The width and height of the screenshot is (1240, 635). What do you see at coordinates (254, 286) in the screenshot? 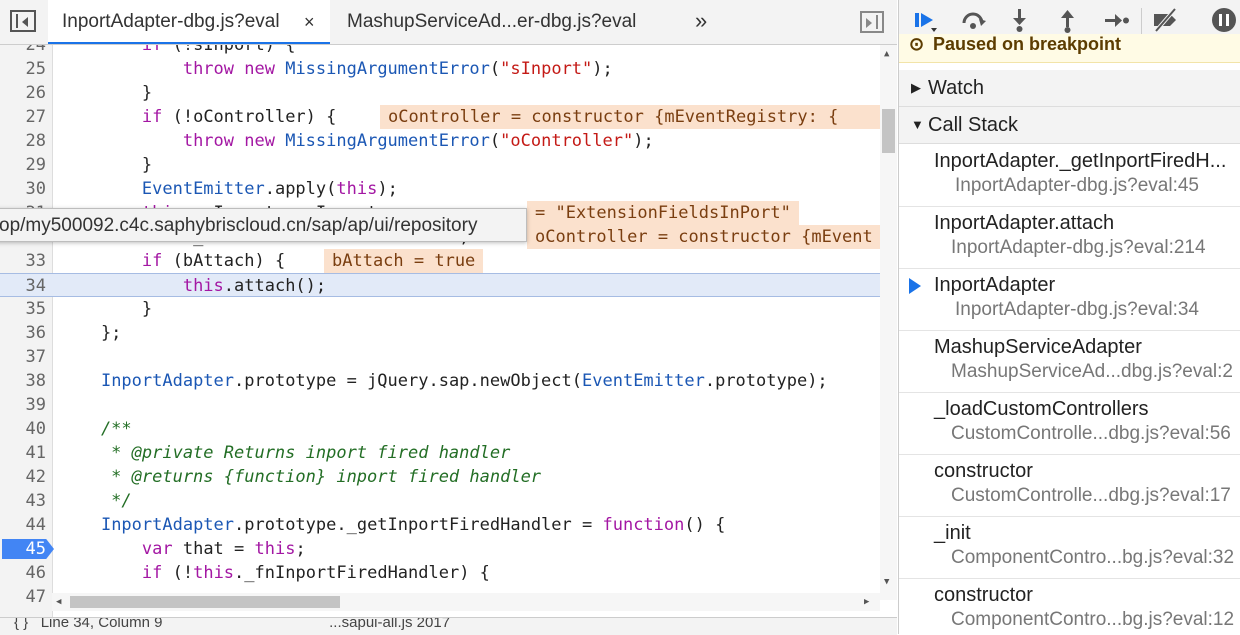
I see `code-text: this.attach();` at bounding box center [254, 286].